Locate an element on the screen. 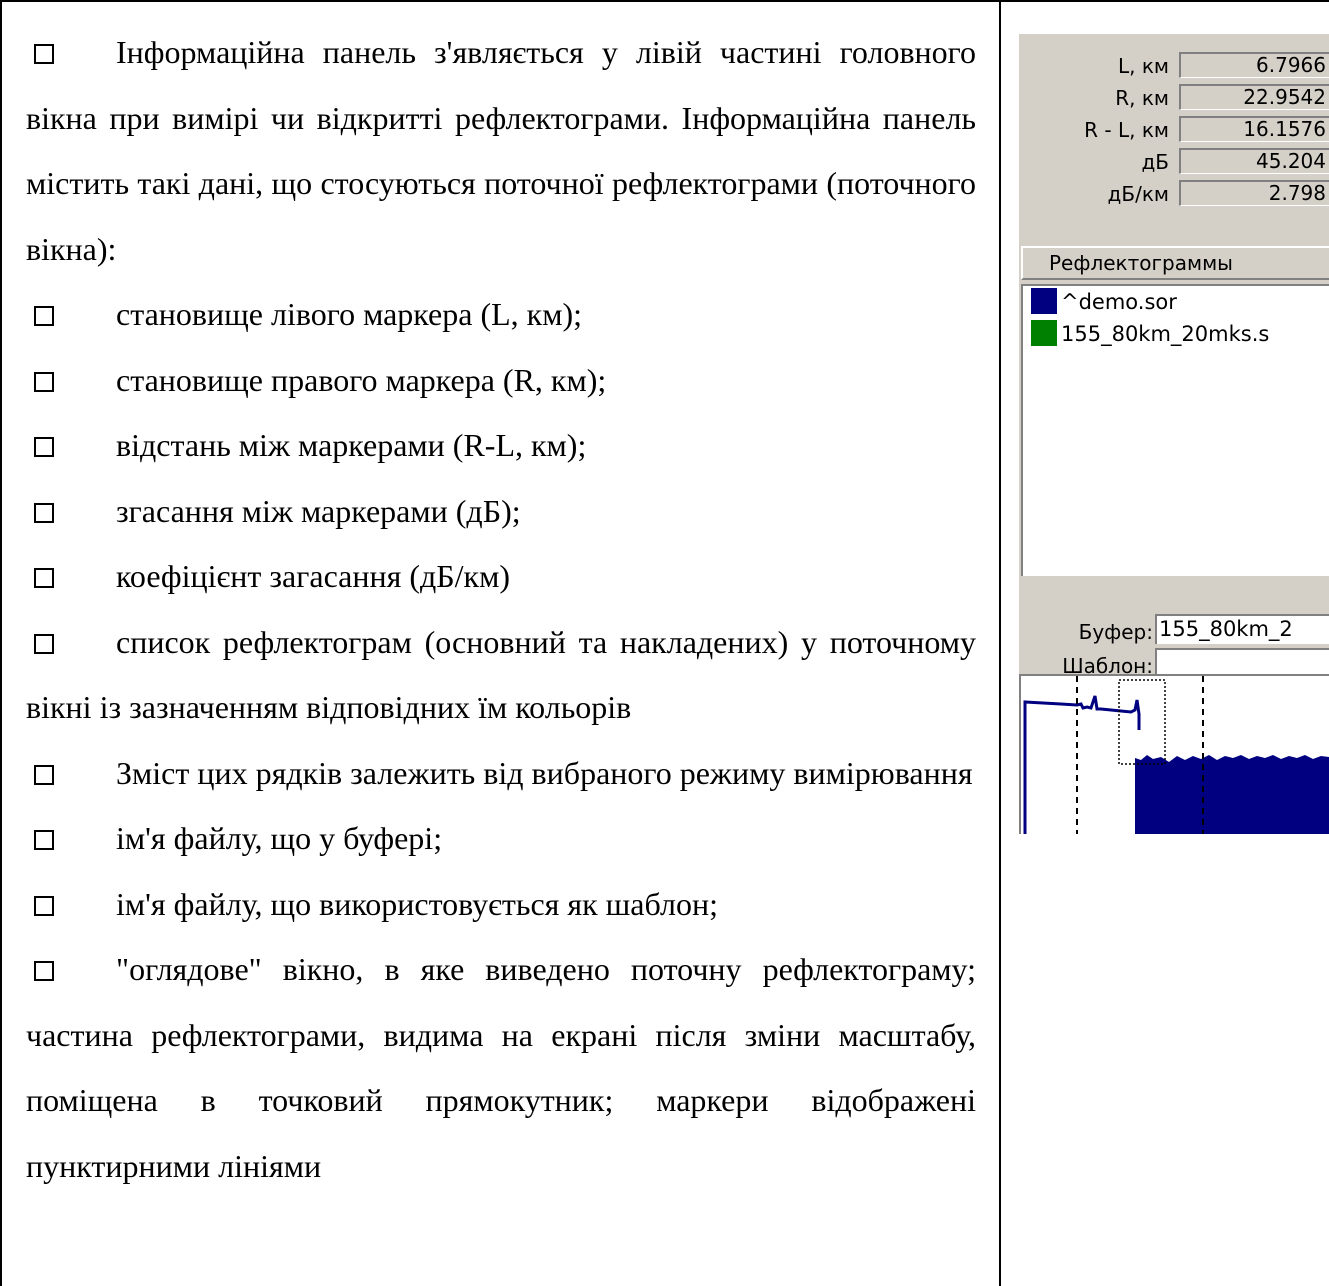 The width and height of the screenshot is (1329, 1286). template-field is located at coordinates (1242, 662).